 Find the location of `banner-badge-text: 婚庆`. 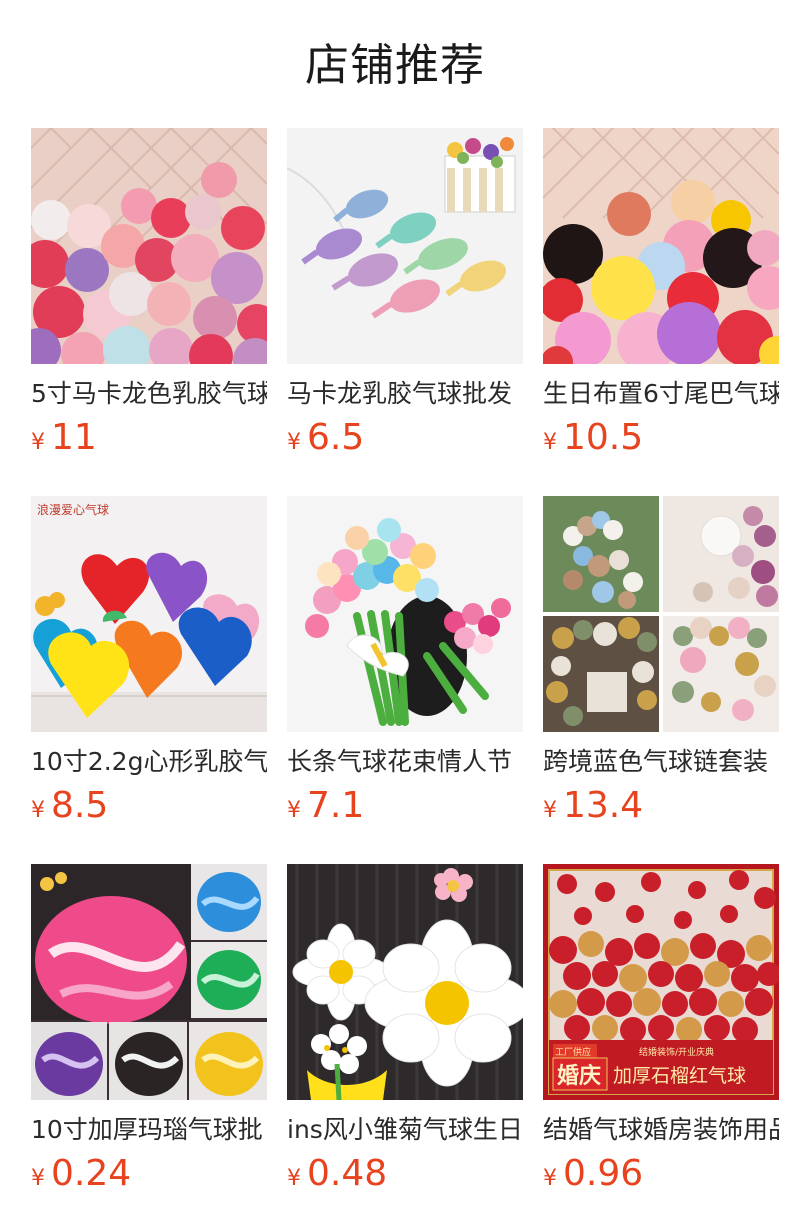

banner-badge-text: 婚庆 is located at coordinates (579, 1076).